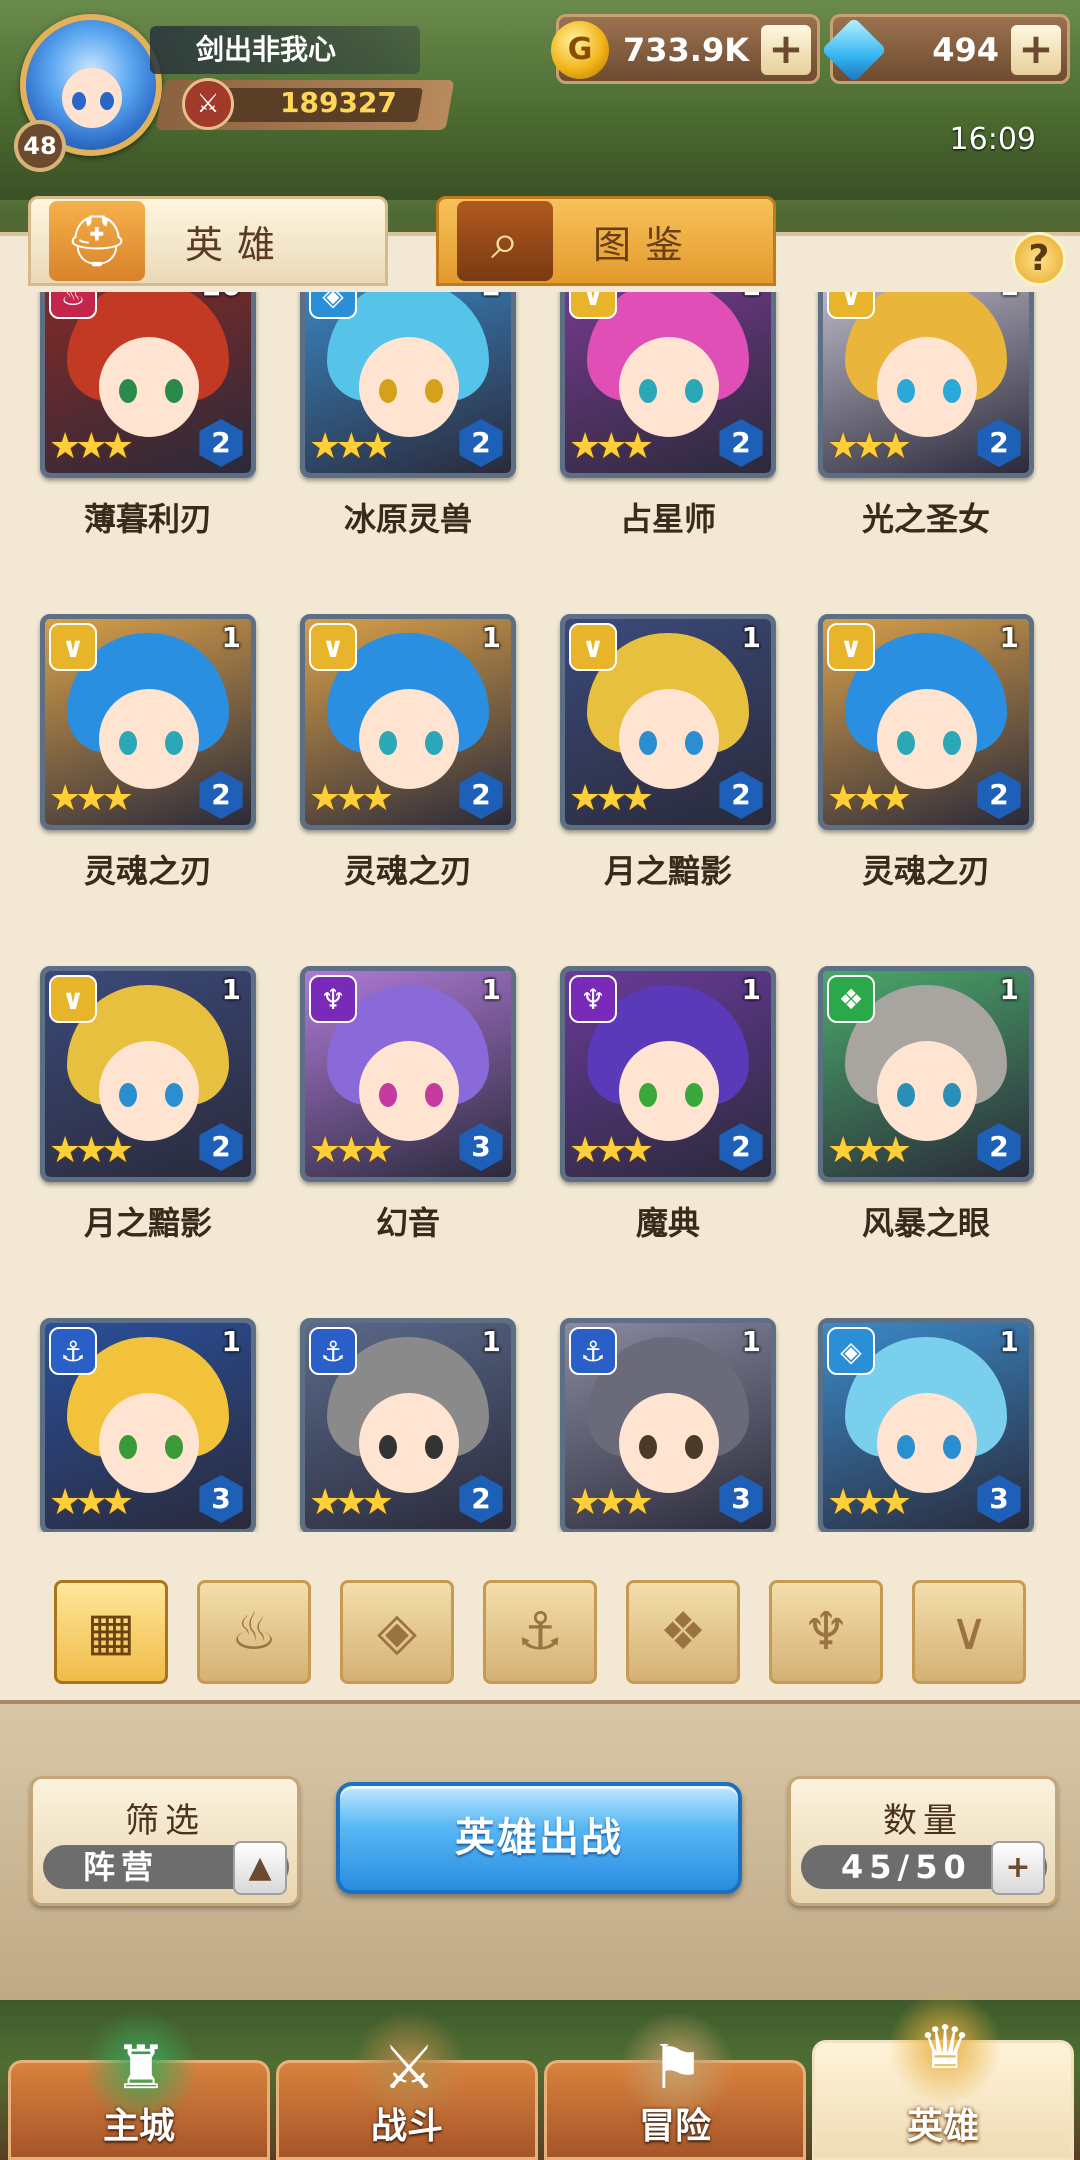 The height and width of the screenshot is (2160, 1080). Describe the element at coordinates (491, 297) in the screenshot. I see `hero-rank: 2` at that location.